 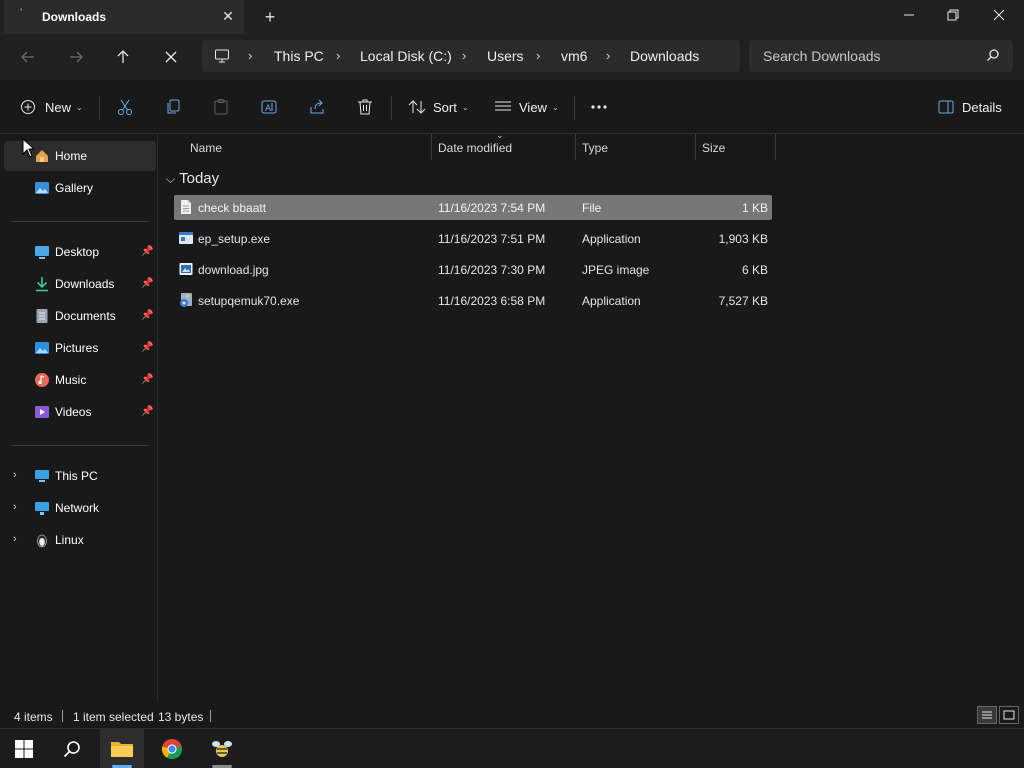 I want to click on taskbar-app-wasp, so click(x=222, y=748).